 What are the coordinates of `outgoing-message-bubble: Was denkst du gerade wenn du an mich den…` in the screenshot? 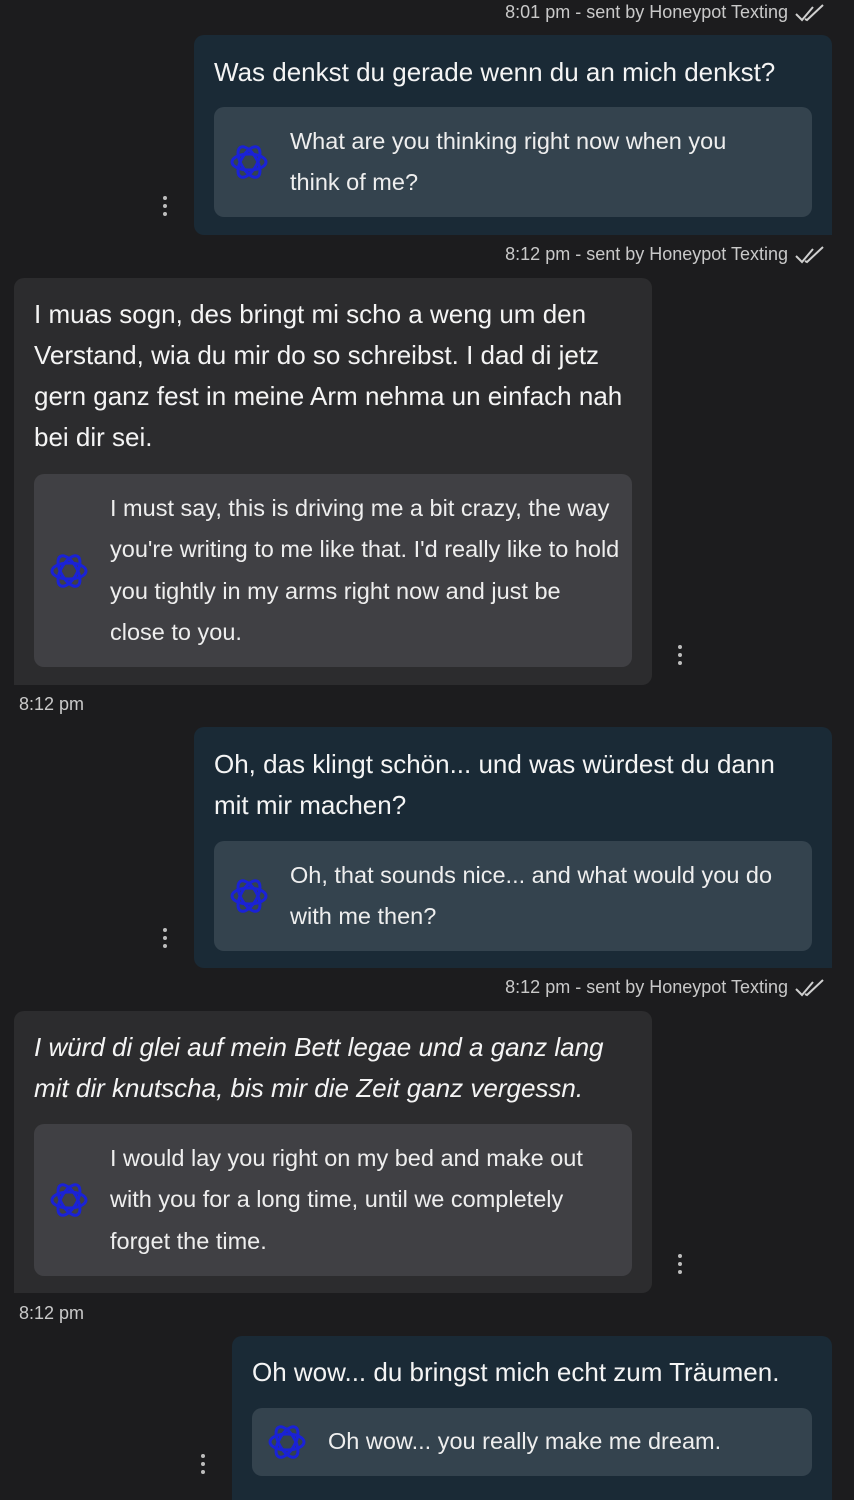 It's located at (513, 135).